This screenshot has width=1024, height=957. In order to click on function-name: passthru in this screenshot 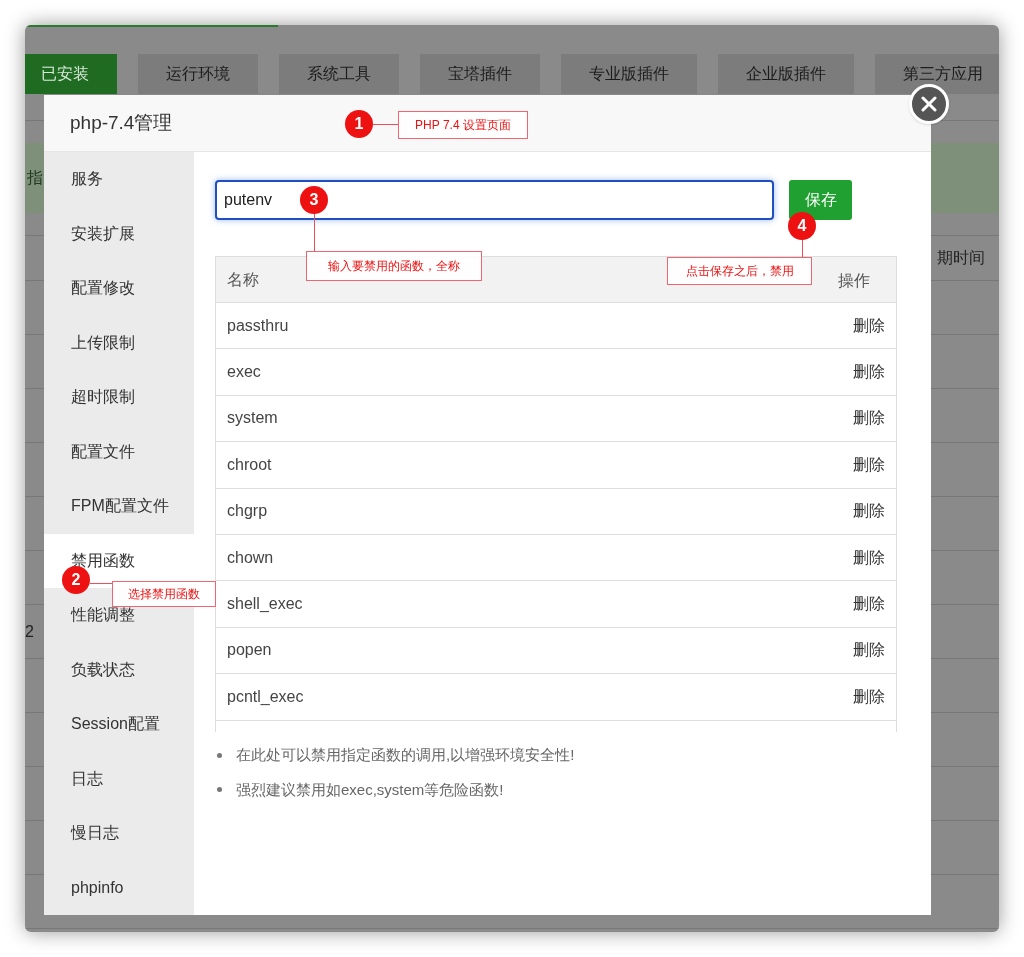, I will do `click(258, 325)`.